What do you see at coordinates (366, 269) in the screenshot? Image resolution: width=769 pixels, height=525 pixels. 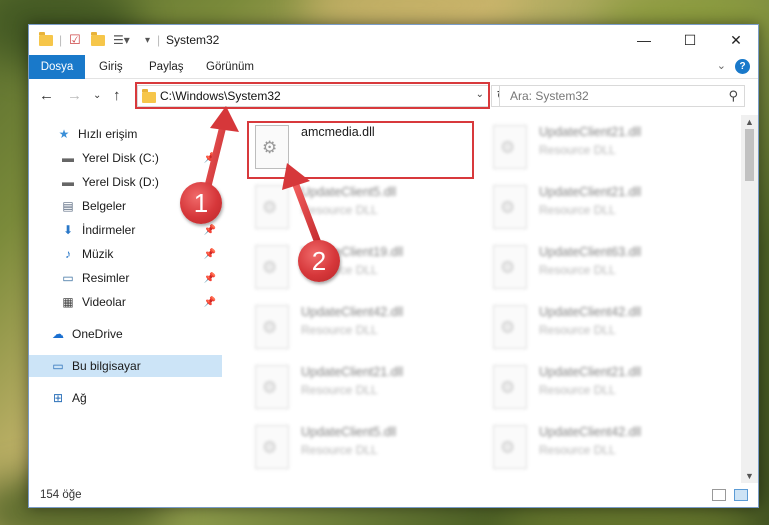 I see `file-item: UpdateClient19.dll Resource DLL` at bounding box center [366, 269].